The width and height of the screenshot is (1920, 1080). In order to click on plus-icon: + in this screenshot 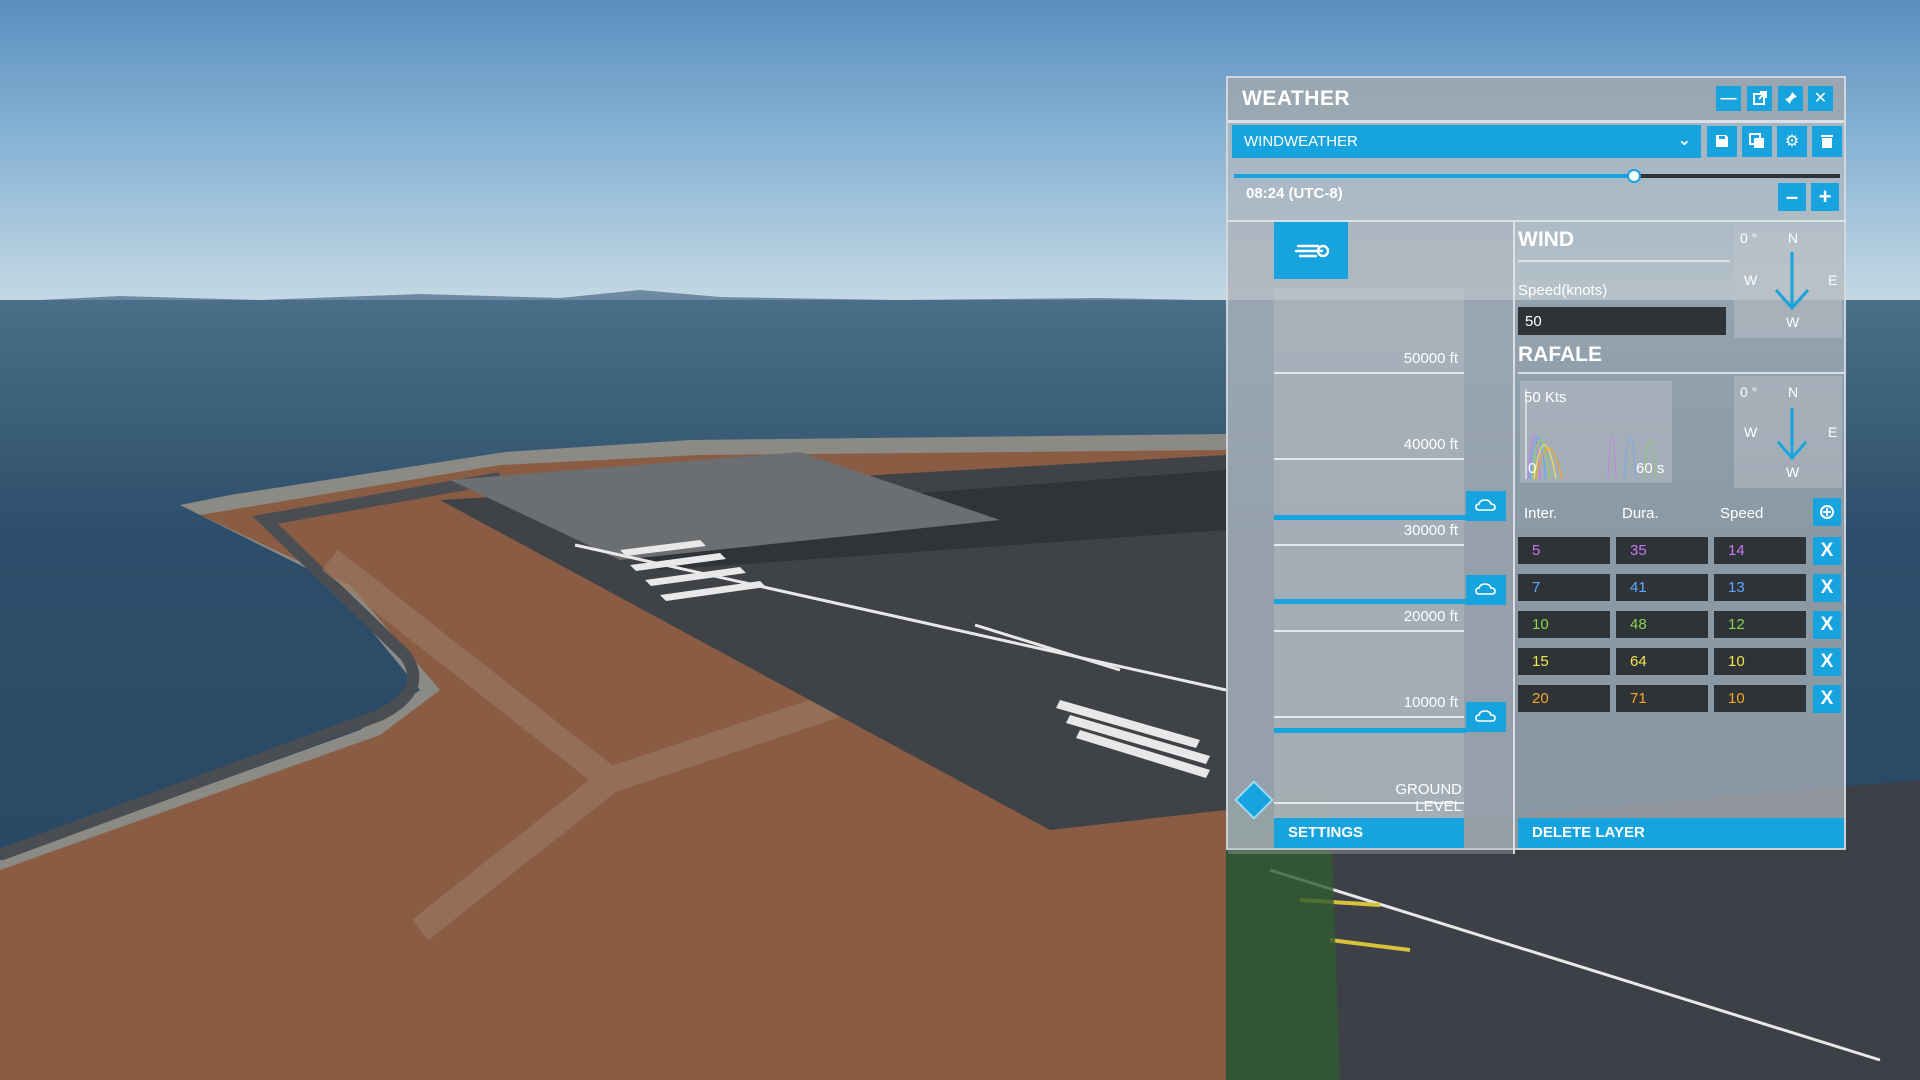, I will do `click(1825, 196)`.